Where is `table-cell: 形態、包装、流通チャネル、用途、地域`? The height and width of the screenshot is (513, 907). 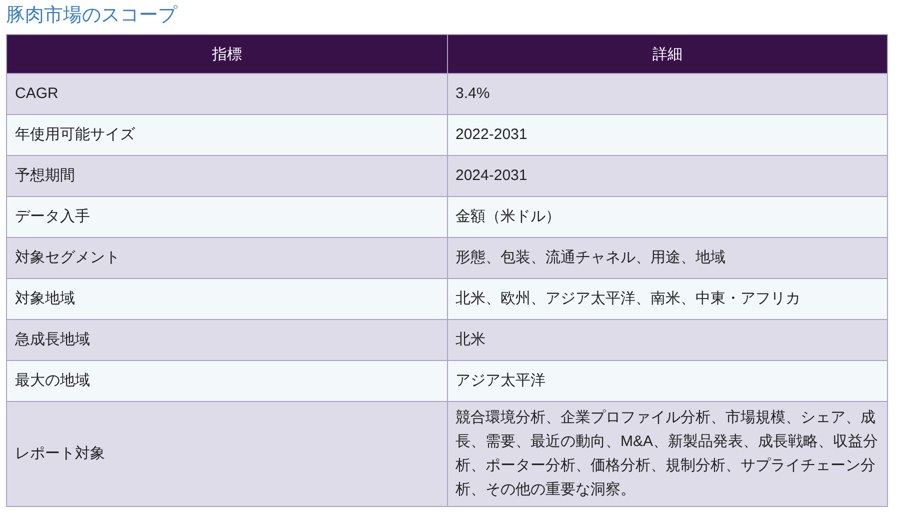
table-cell: 形態、包装、流通チャネル、用途、地域 is located at coordinates (667, 258).